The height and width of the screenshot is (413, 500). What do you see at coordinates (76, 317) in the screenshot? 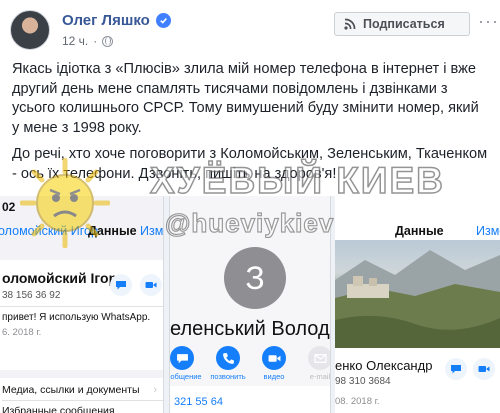
I see `about-status: привет! Я использую WhatsApp.` at bounding box center [76, 317].